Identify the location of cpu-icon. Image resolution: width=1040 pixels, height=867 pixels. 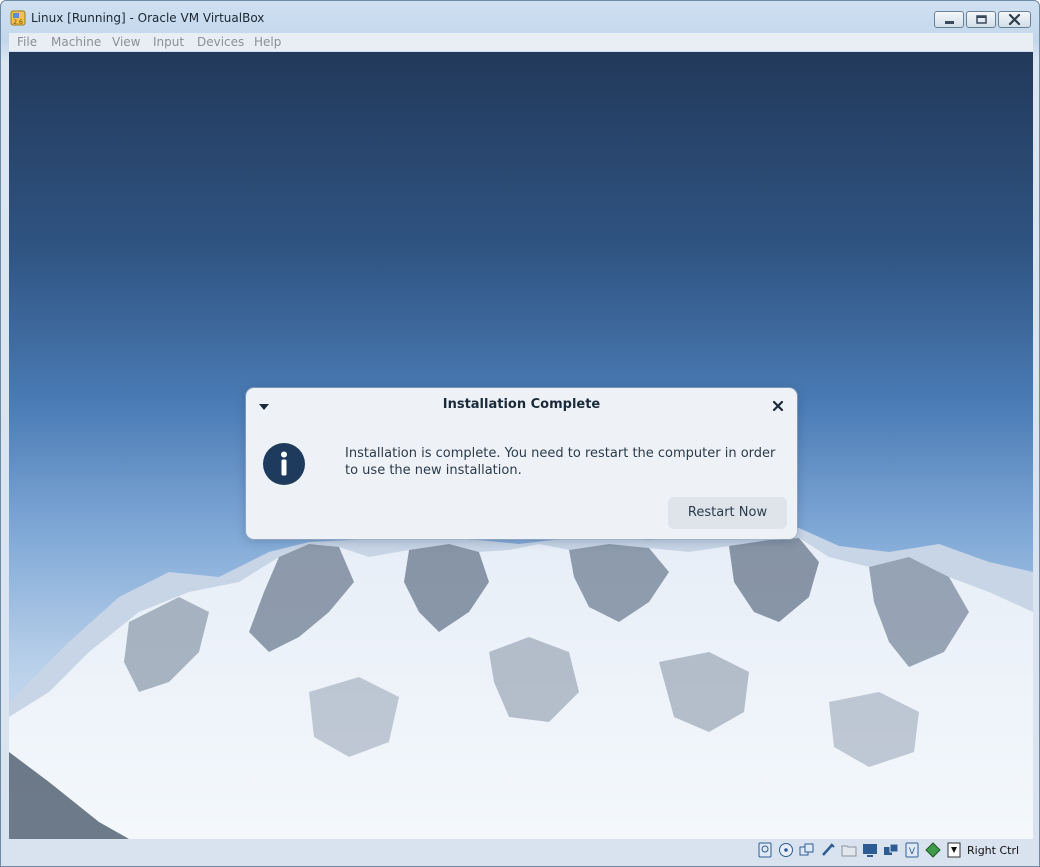
(933, 850).